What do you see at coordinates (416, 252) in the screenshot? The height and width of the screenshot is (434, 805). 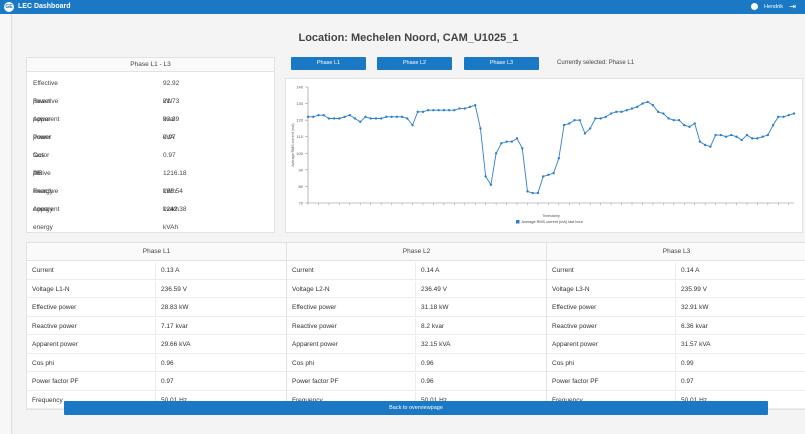 I see `phase-l2-title: Phase L2` at bounding box center [416, 252].